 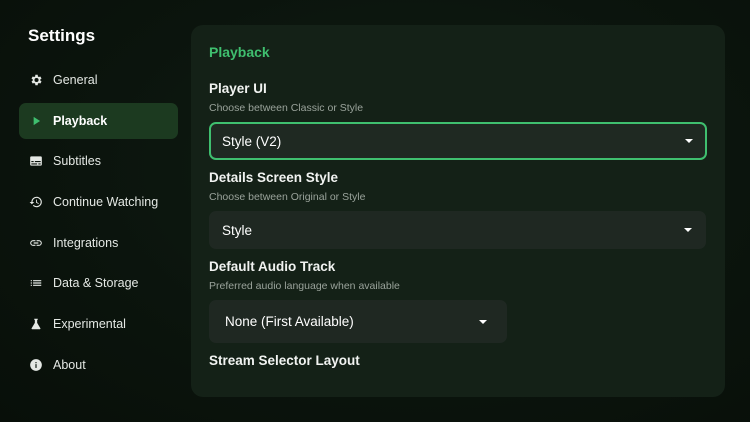 I want to click on sidebar-item-subtitles: Subtitles, so click(x=98, y=161).